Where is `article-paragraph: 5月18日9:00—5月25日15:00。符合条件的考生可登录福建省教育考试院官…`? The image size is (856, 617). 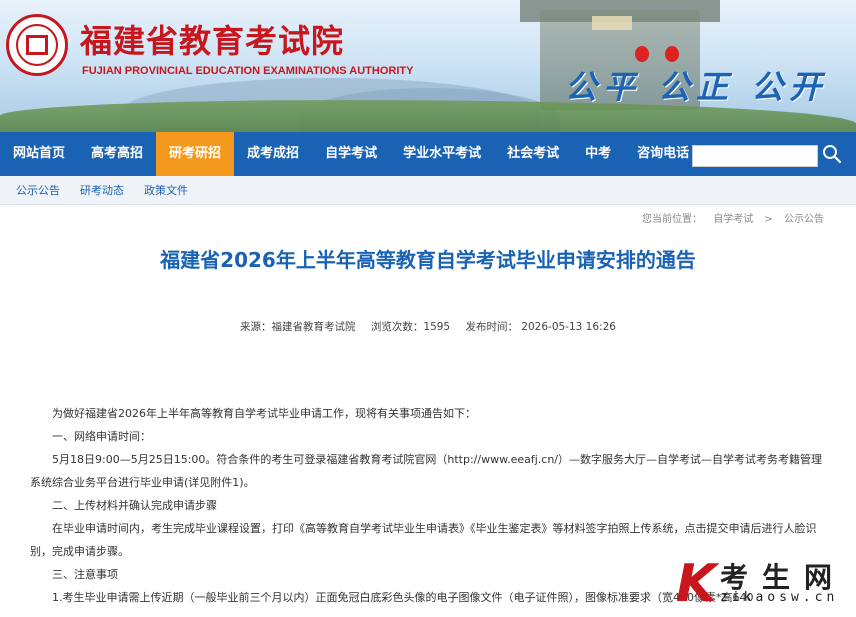 article-paragraph: 5月18日9:00—5月25日15:00。符合条件的考生可登录福建省教育考试院官… is located at coordinates (426, 471).